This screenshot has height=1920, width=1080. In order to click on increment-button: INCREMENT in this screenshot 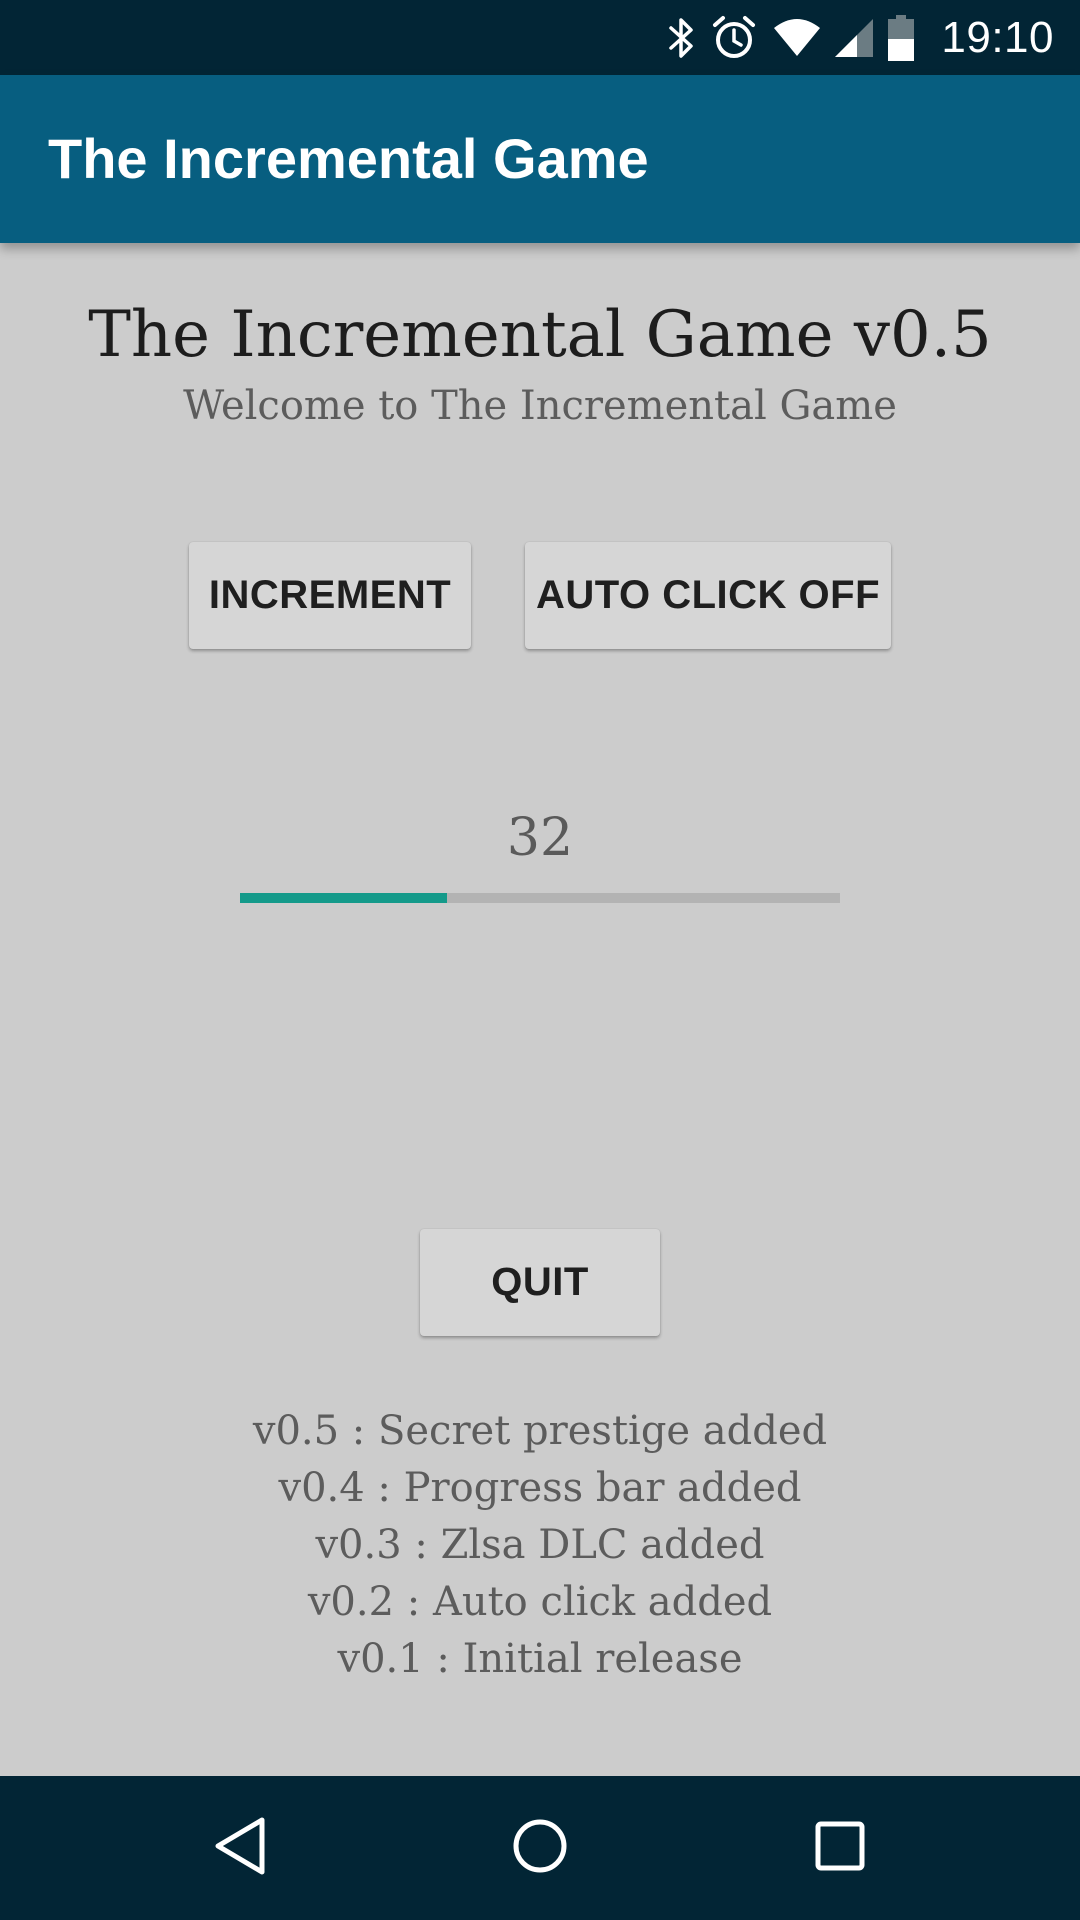, I will do `click(330, 595)`.